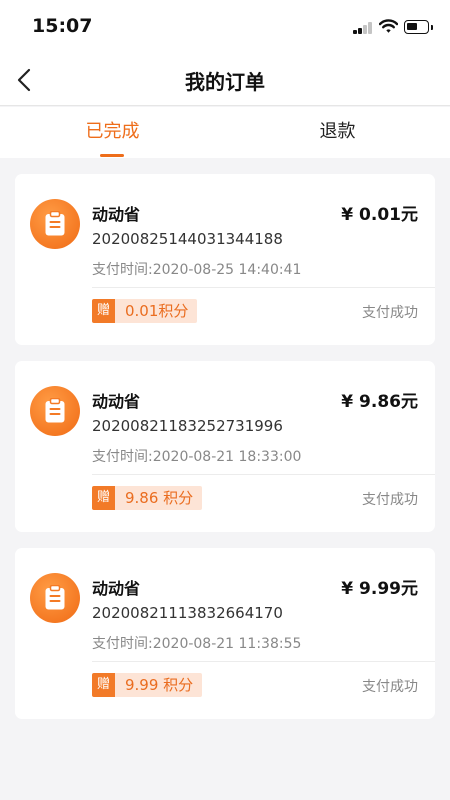 The width and height of the screenshot is (450, 800). I want to click on wifi-icon, so click(388, 26).